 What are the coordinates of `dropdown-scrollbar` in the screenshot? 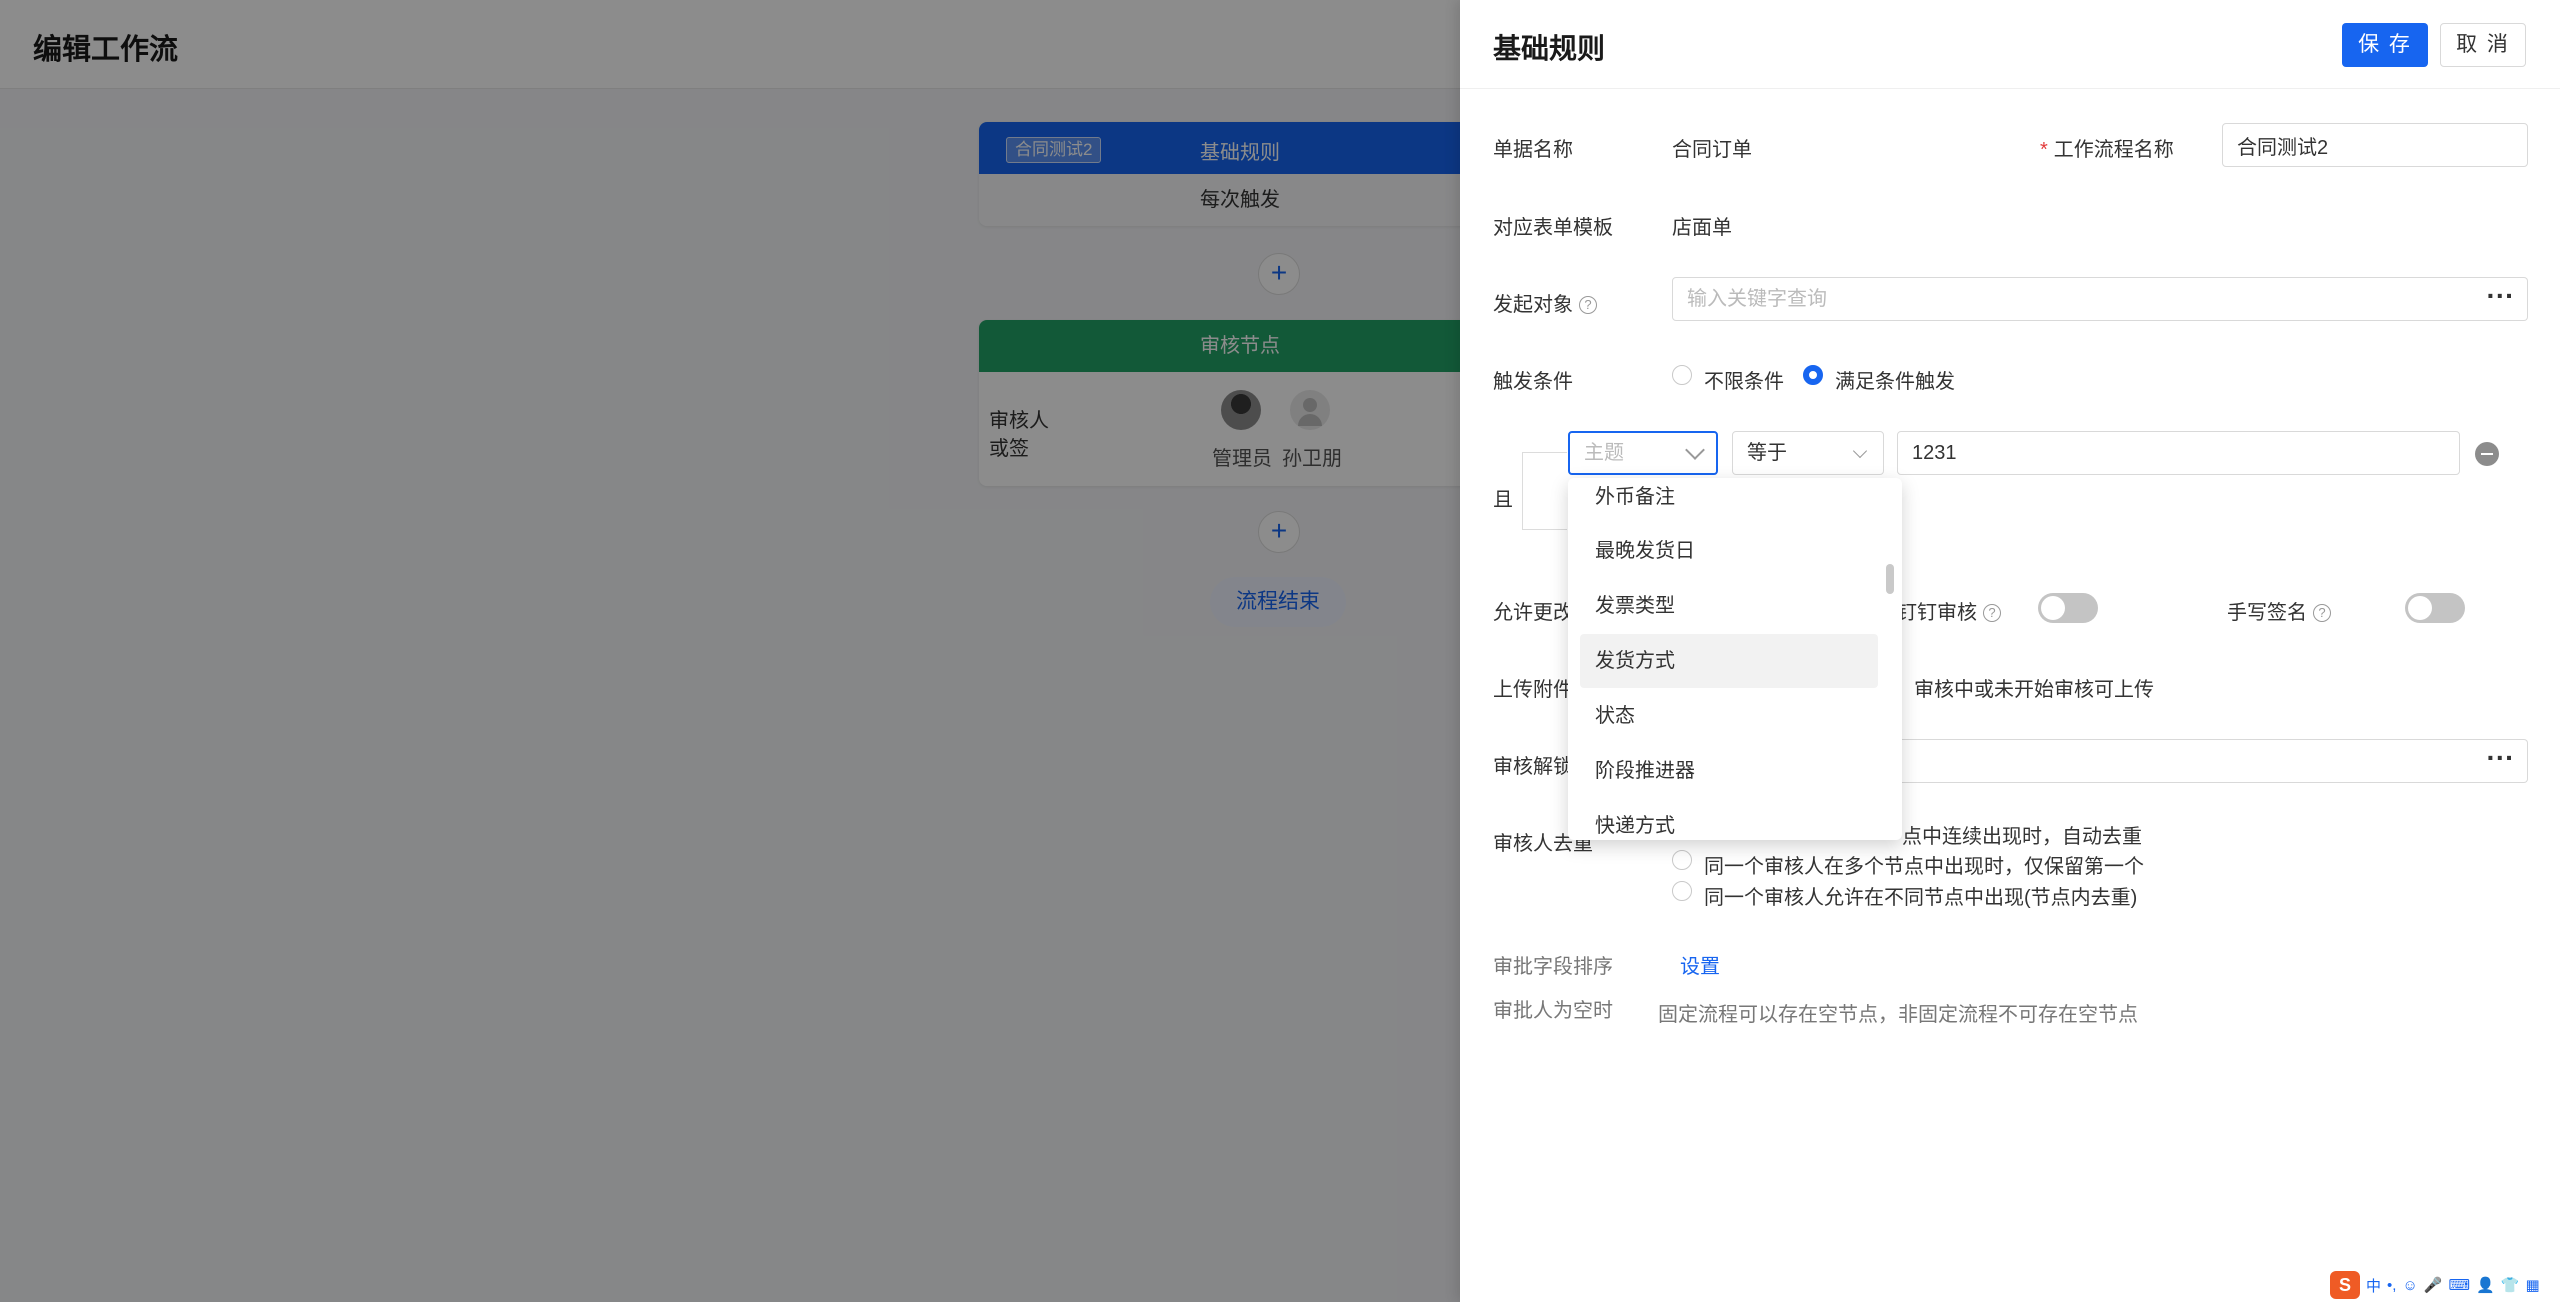 It's located at (1890, 579).